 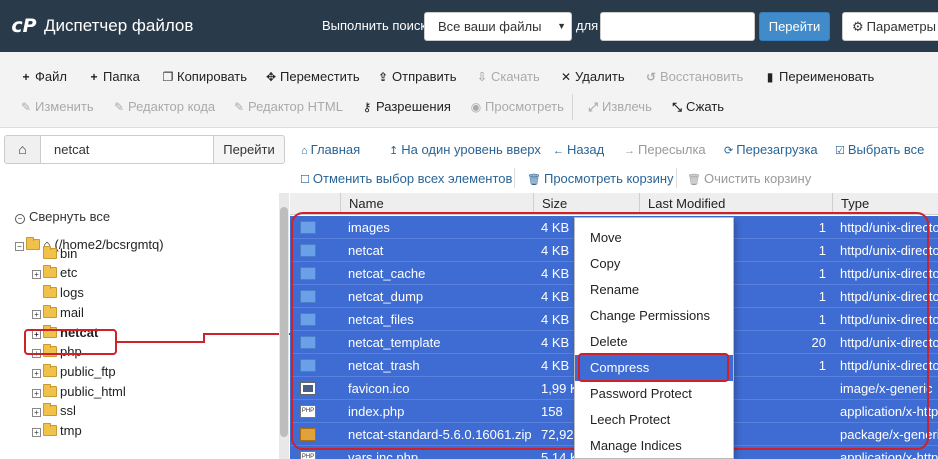 What do you see at coordinates (58, 293) in the screenshot?
I see `tree-item: logs` at bounding box center [58, 293].